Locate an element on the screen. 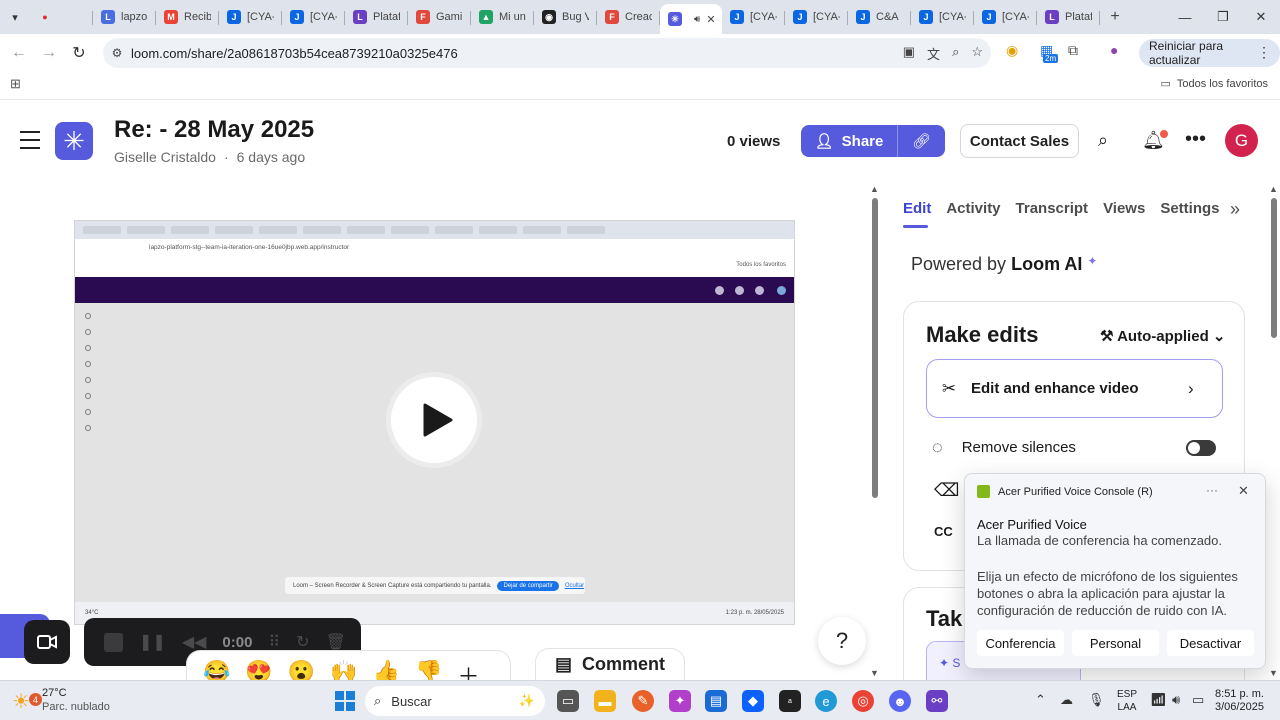 The image size is (1280, 720). pause-icon: ❚❚ is located at coordinates (152, 642).